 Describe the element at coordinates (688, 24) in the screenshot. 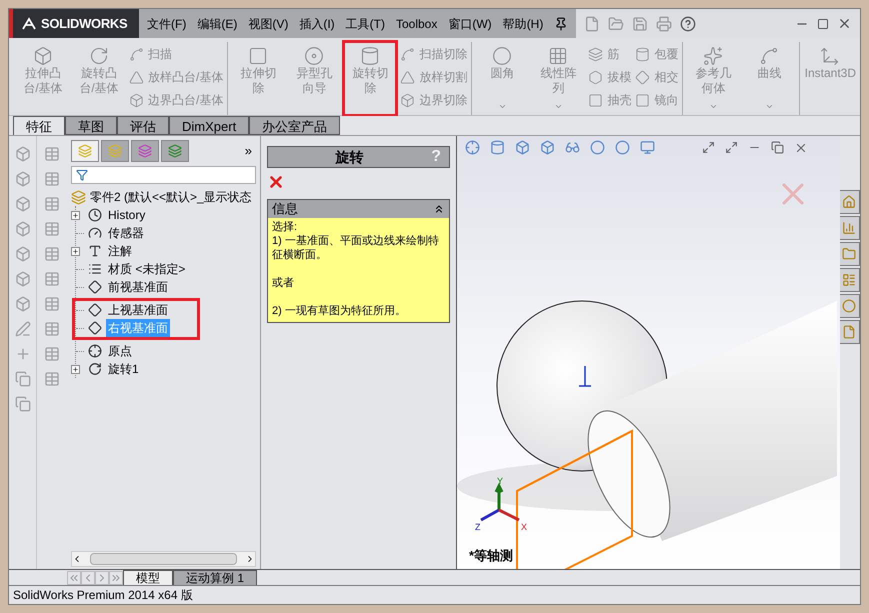

I see `help-icon` at that location.